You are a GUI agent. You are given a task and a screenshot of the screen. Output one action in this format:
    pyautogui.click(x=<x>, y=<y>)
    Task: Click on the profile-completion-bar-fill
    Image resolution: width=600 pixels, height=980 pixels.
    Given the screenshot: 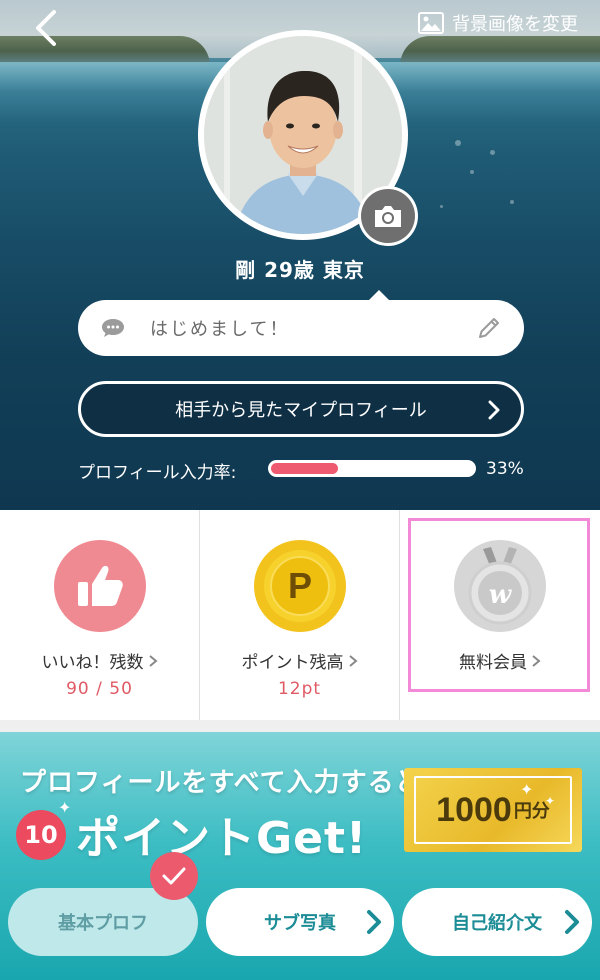 What is the action you would take?
    pyautogui.click(x=304, y=468)
    